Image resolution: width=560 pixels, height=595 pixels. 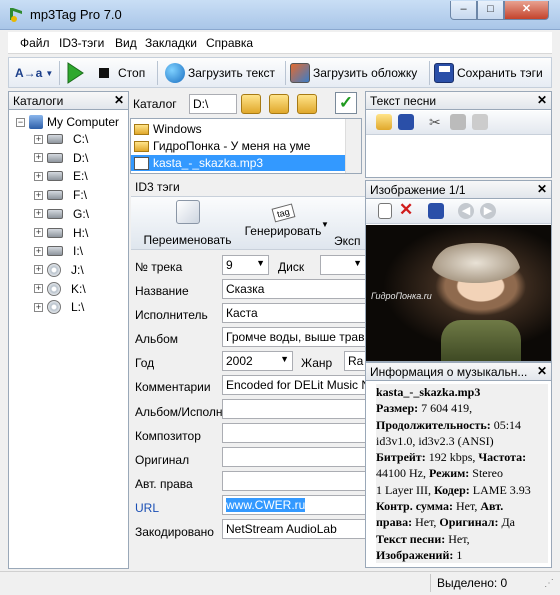 I want to click on file-row: ГидроПонка - У меня на уме, so click(x=238, y=146).